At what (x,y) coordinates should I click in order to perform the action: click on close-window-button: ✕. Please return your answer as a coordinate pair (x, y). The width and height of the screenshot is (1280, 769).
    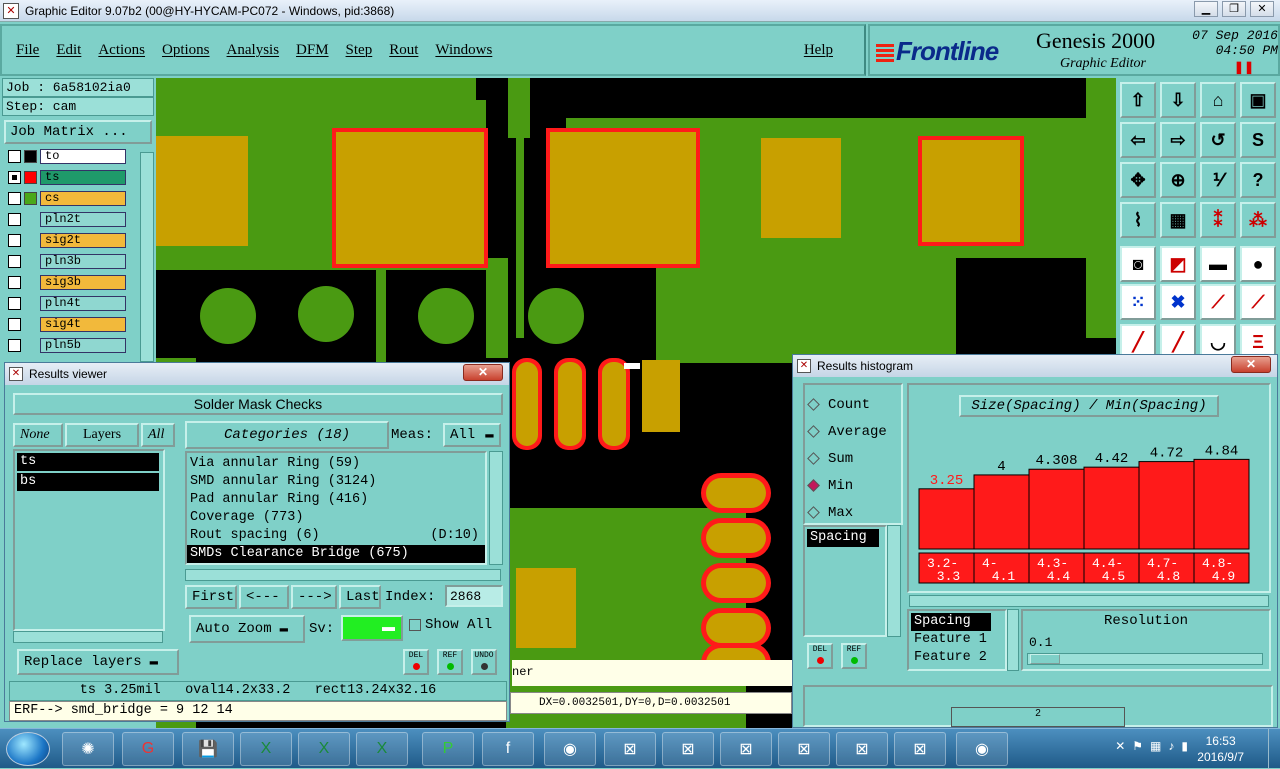
    Looking at the image, I should click on (1262, 9).